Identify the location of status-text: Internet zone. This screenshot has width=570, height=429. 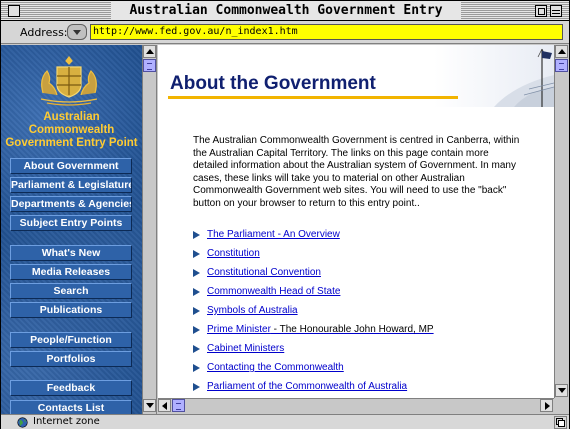
(66, 421).